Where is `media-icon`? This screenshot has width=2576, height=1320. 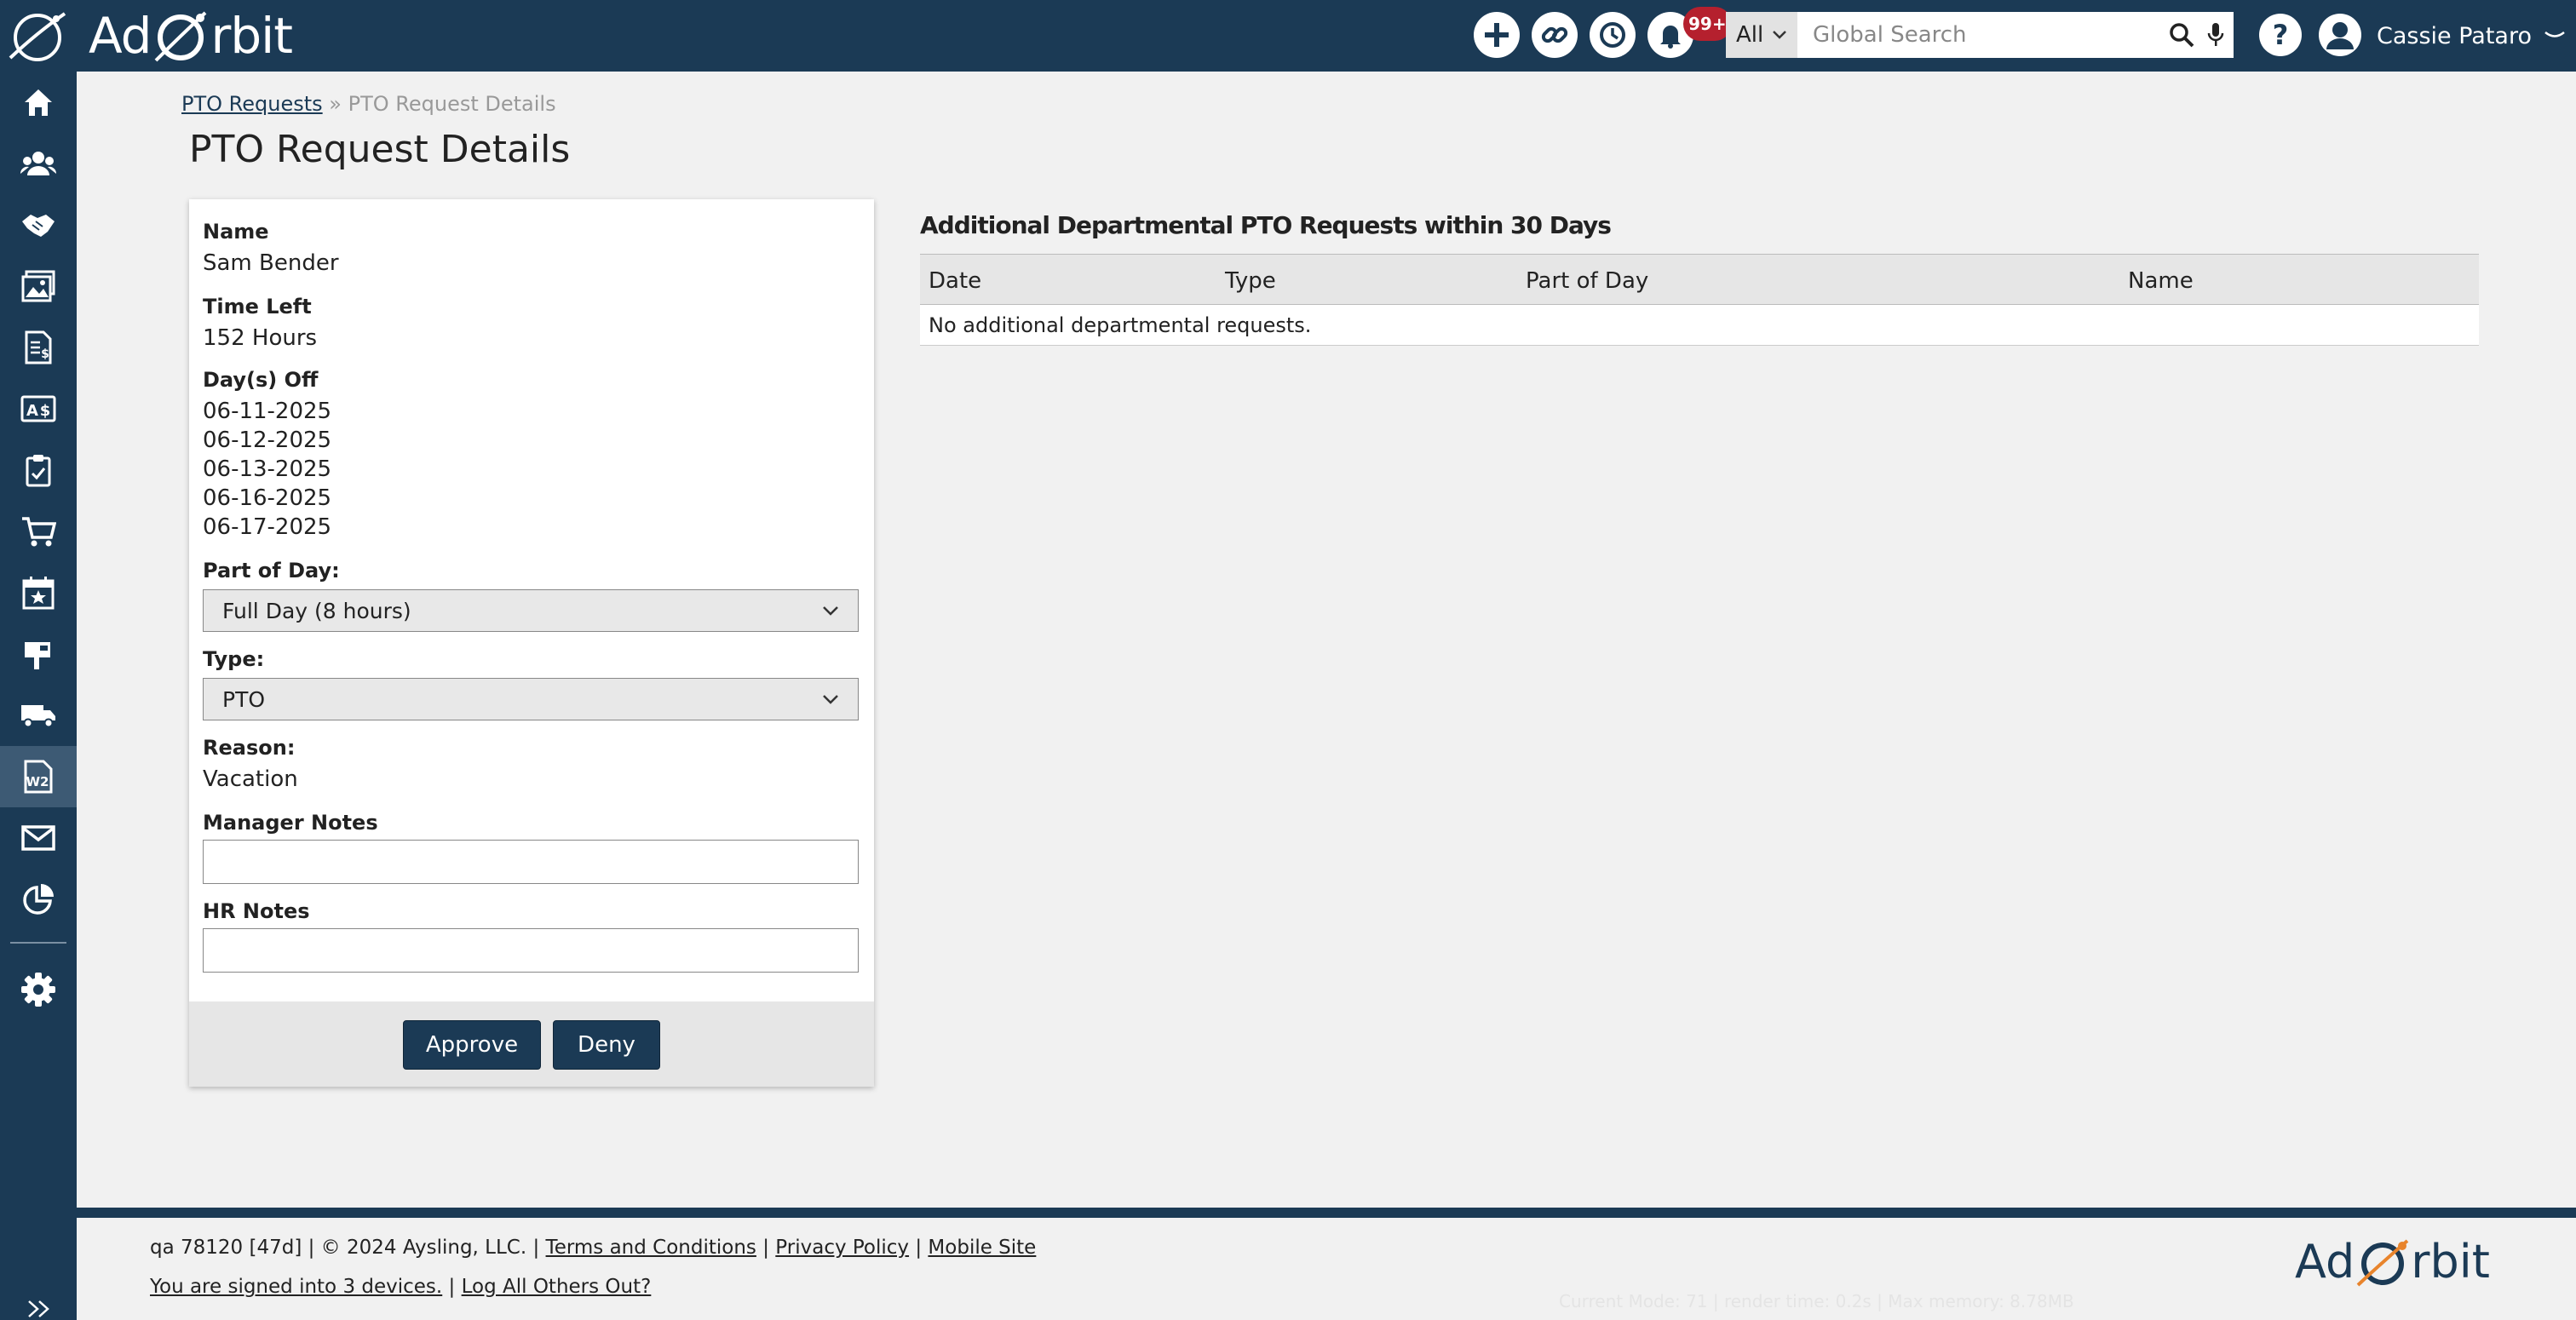
media-icon is located at coordinates (38, 286).